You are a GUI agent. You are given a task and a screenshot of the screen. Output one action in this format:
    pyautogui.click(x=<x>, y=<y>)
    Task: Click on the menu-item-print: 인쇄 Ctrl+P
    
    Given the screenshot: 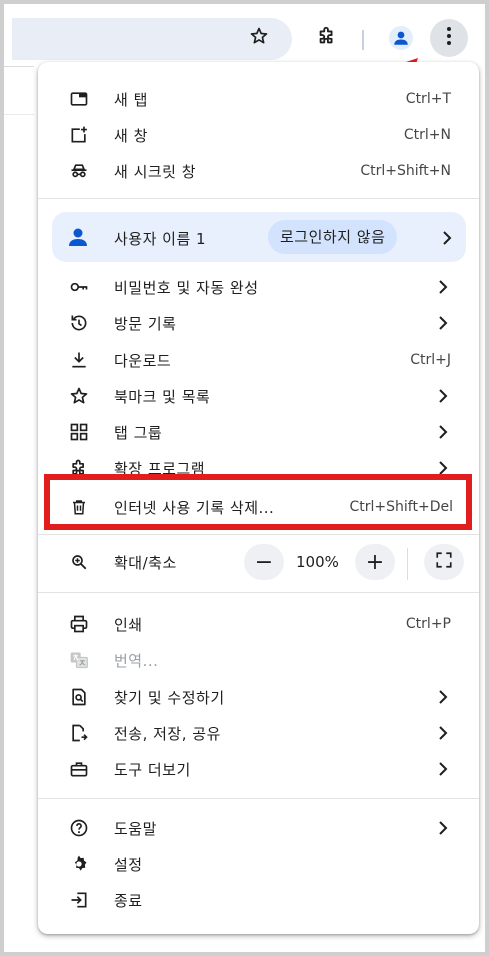 What is the action you would take?
    pyautogui.click(x=258, y=624)
    